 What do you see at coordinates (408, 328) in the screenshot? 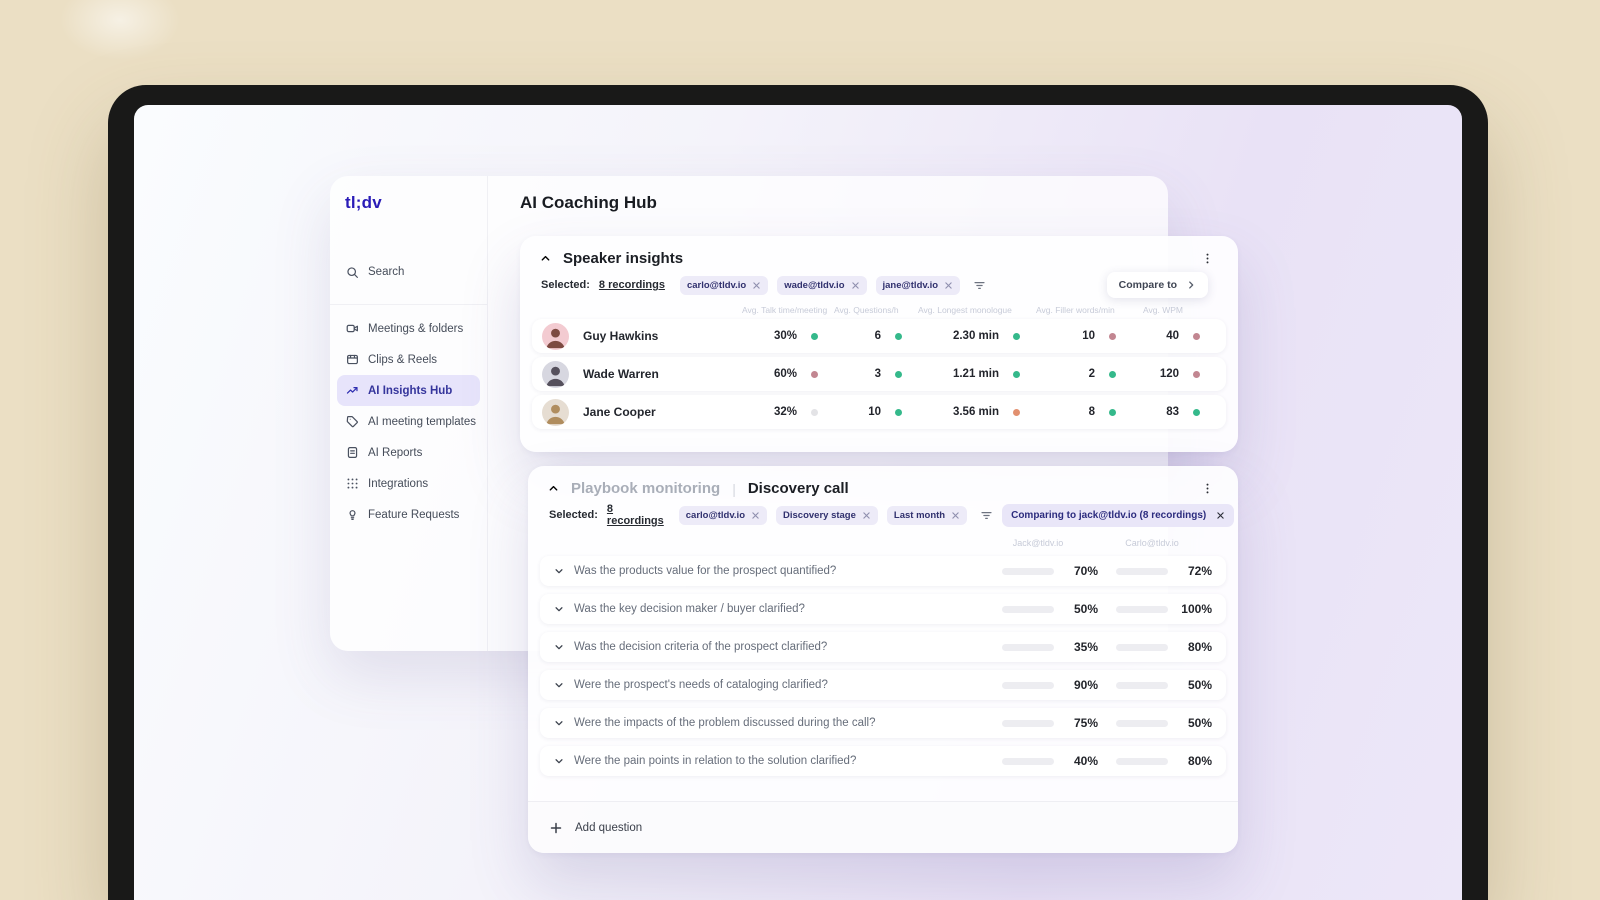
I see `sidebar-item-meetings-folders: Meetings & folders` at bounding box center [408, 328].